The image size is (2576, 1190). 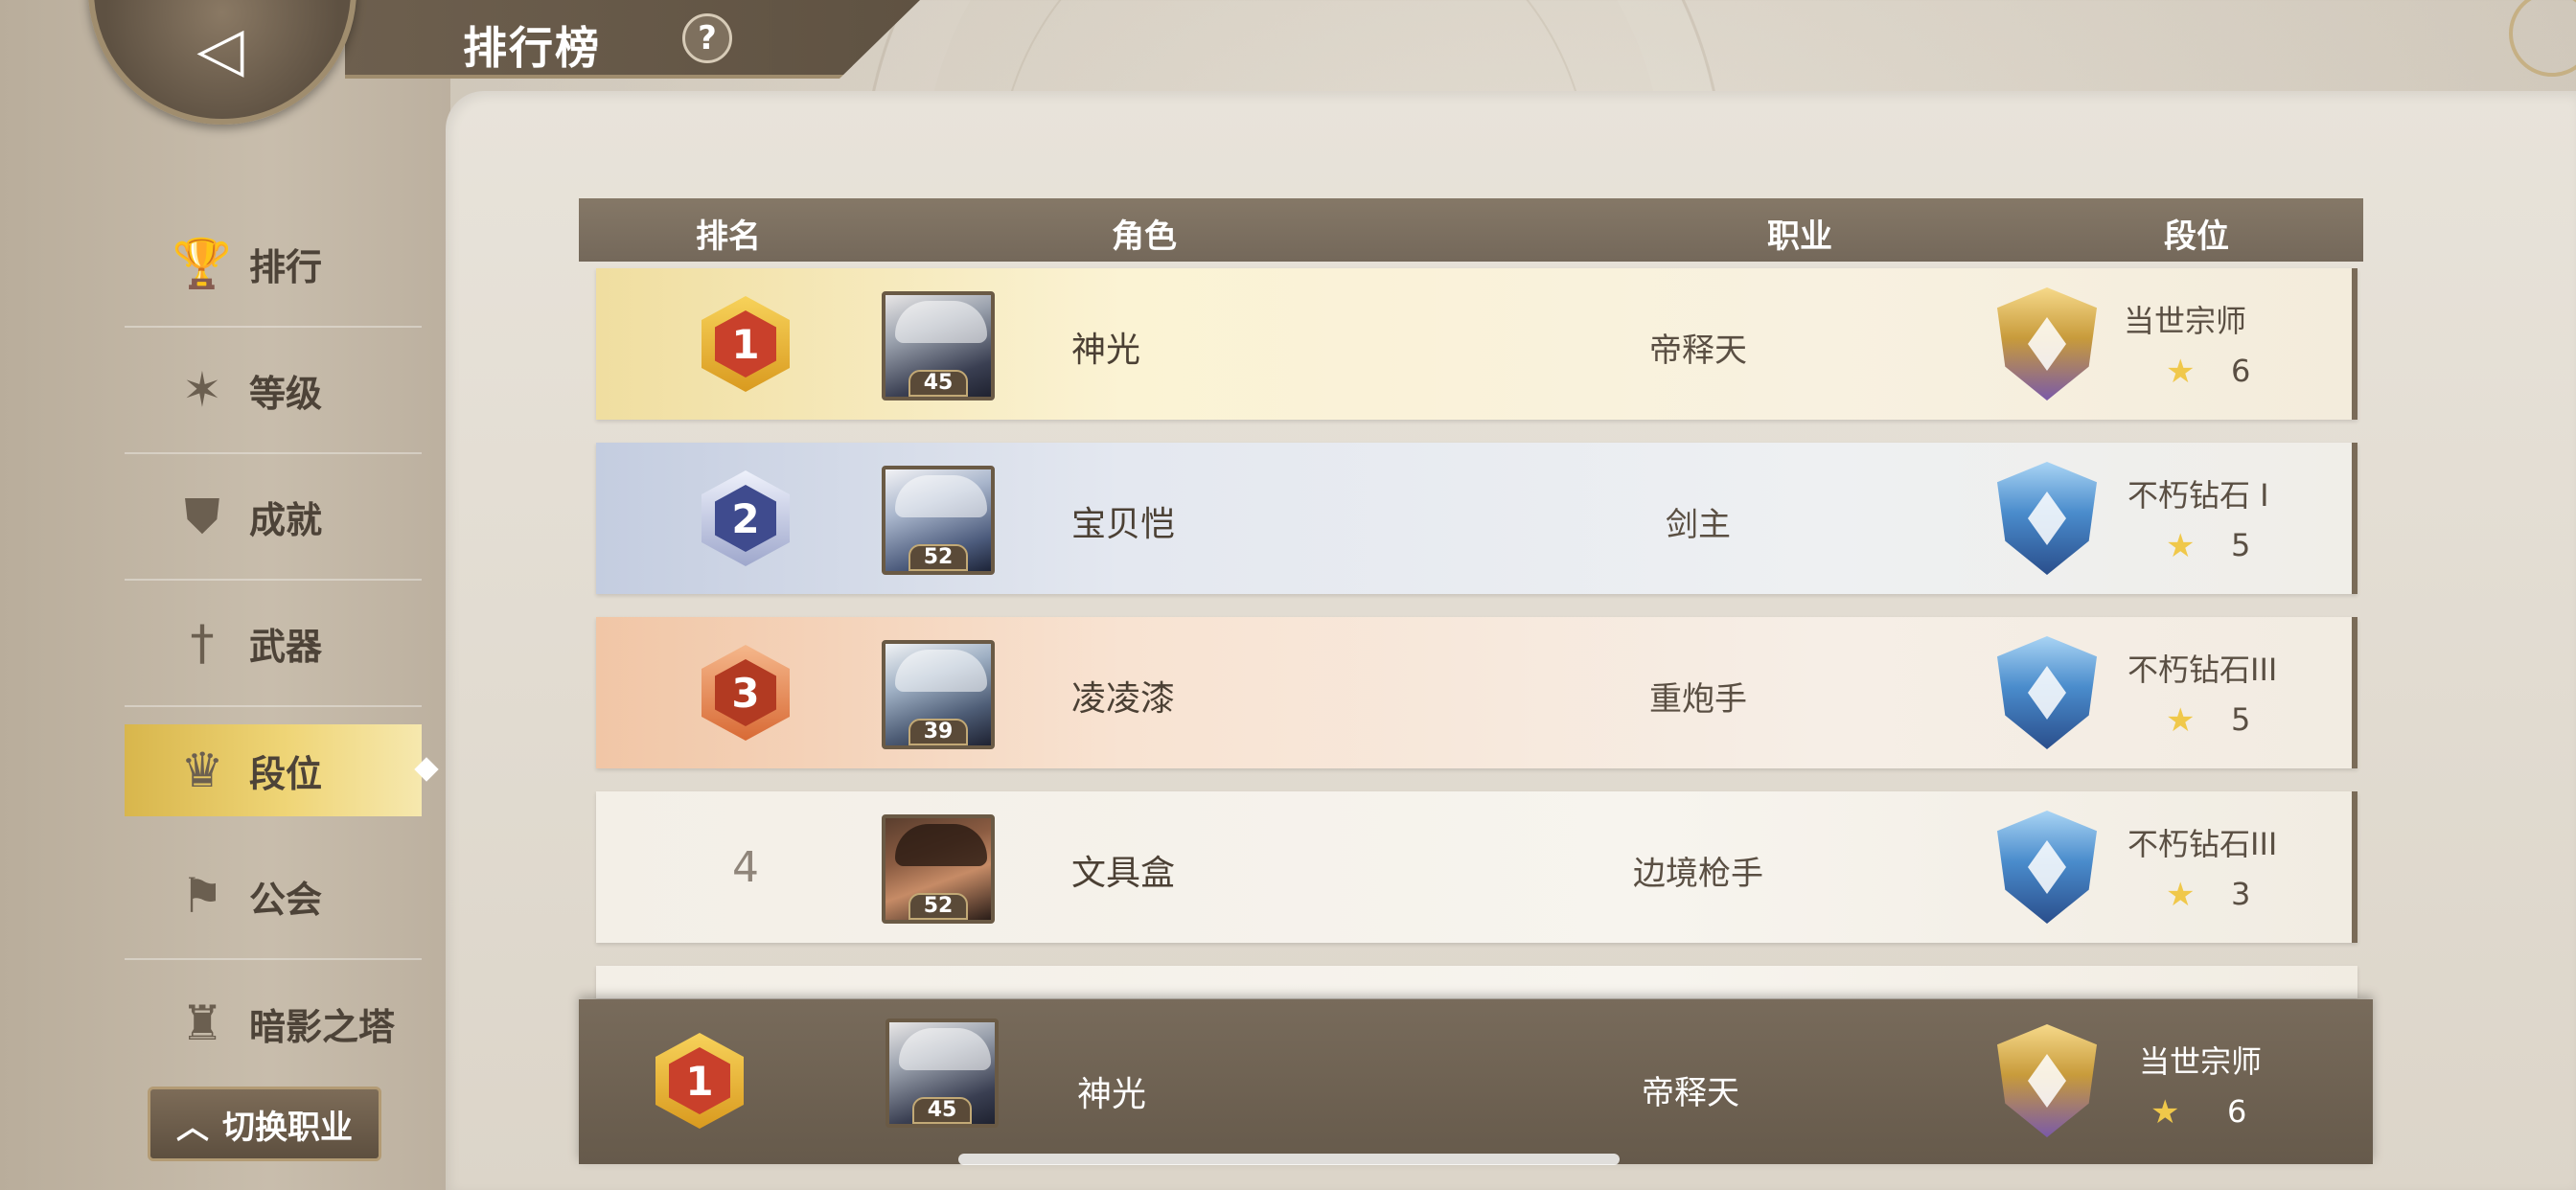 What do you see at coordinates (1477, 344) in the screenshot?
I see `table-row: 1 45 神光 帝释天 当世宗师 ★ 6` at bounding box center [1477, 344].